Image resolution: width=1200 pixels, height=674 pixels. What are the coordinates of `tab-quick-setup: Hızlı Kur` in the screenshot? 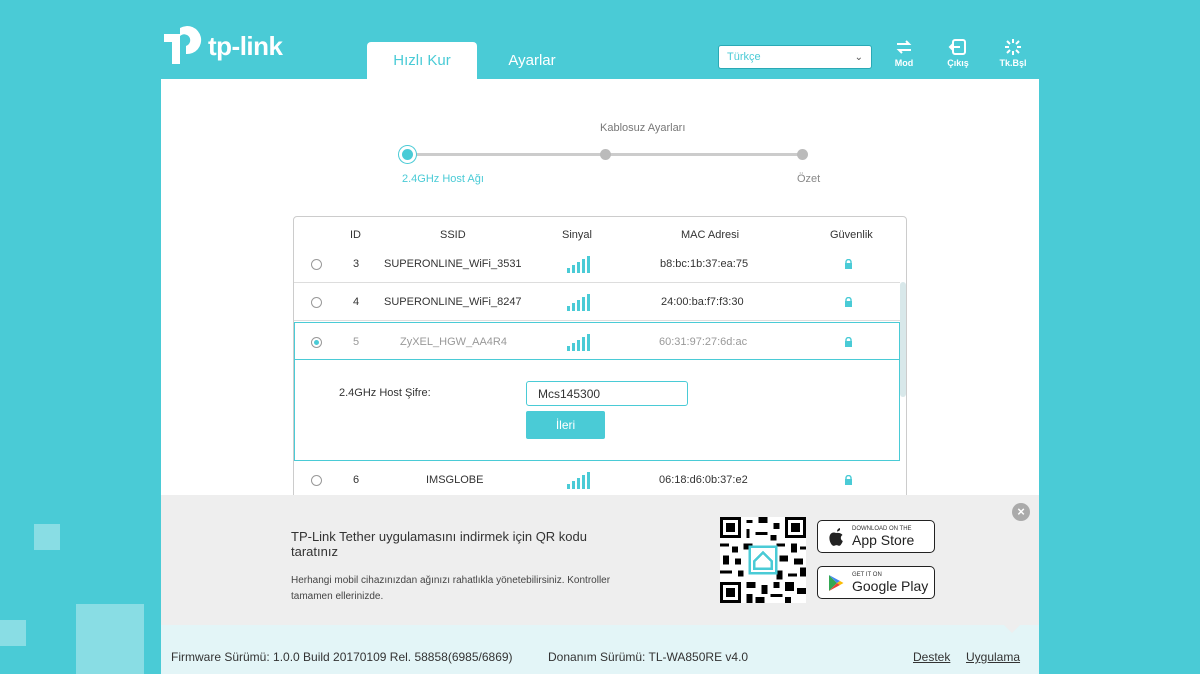 It's located at (422, 60).